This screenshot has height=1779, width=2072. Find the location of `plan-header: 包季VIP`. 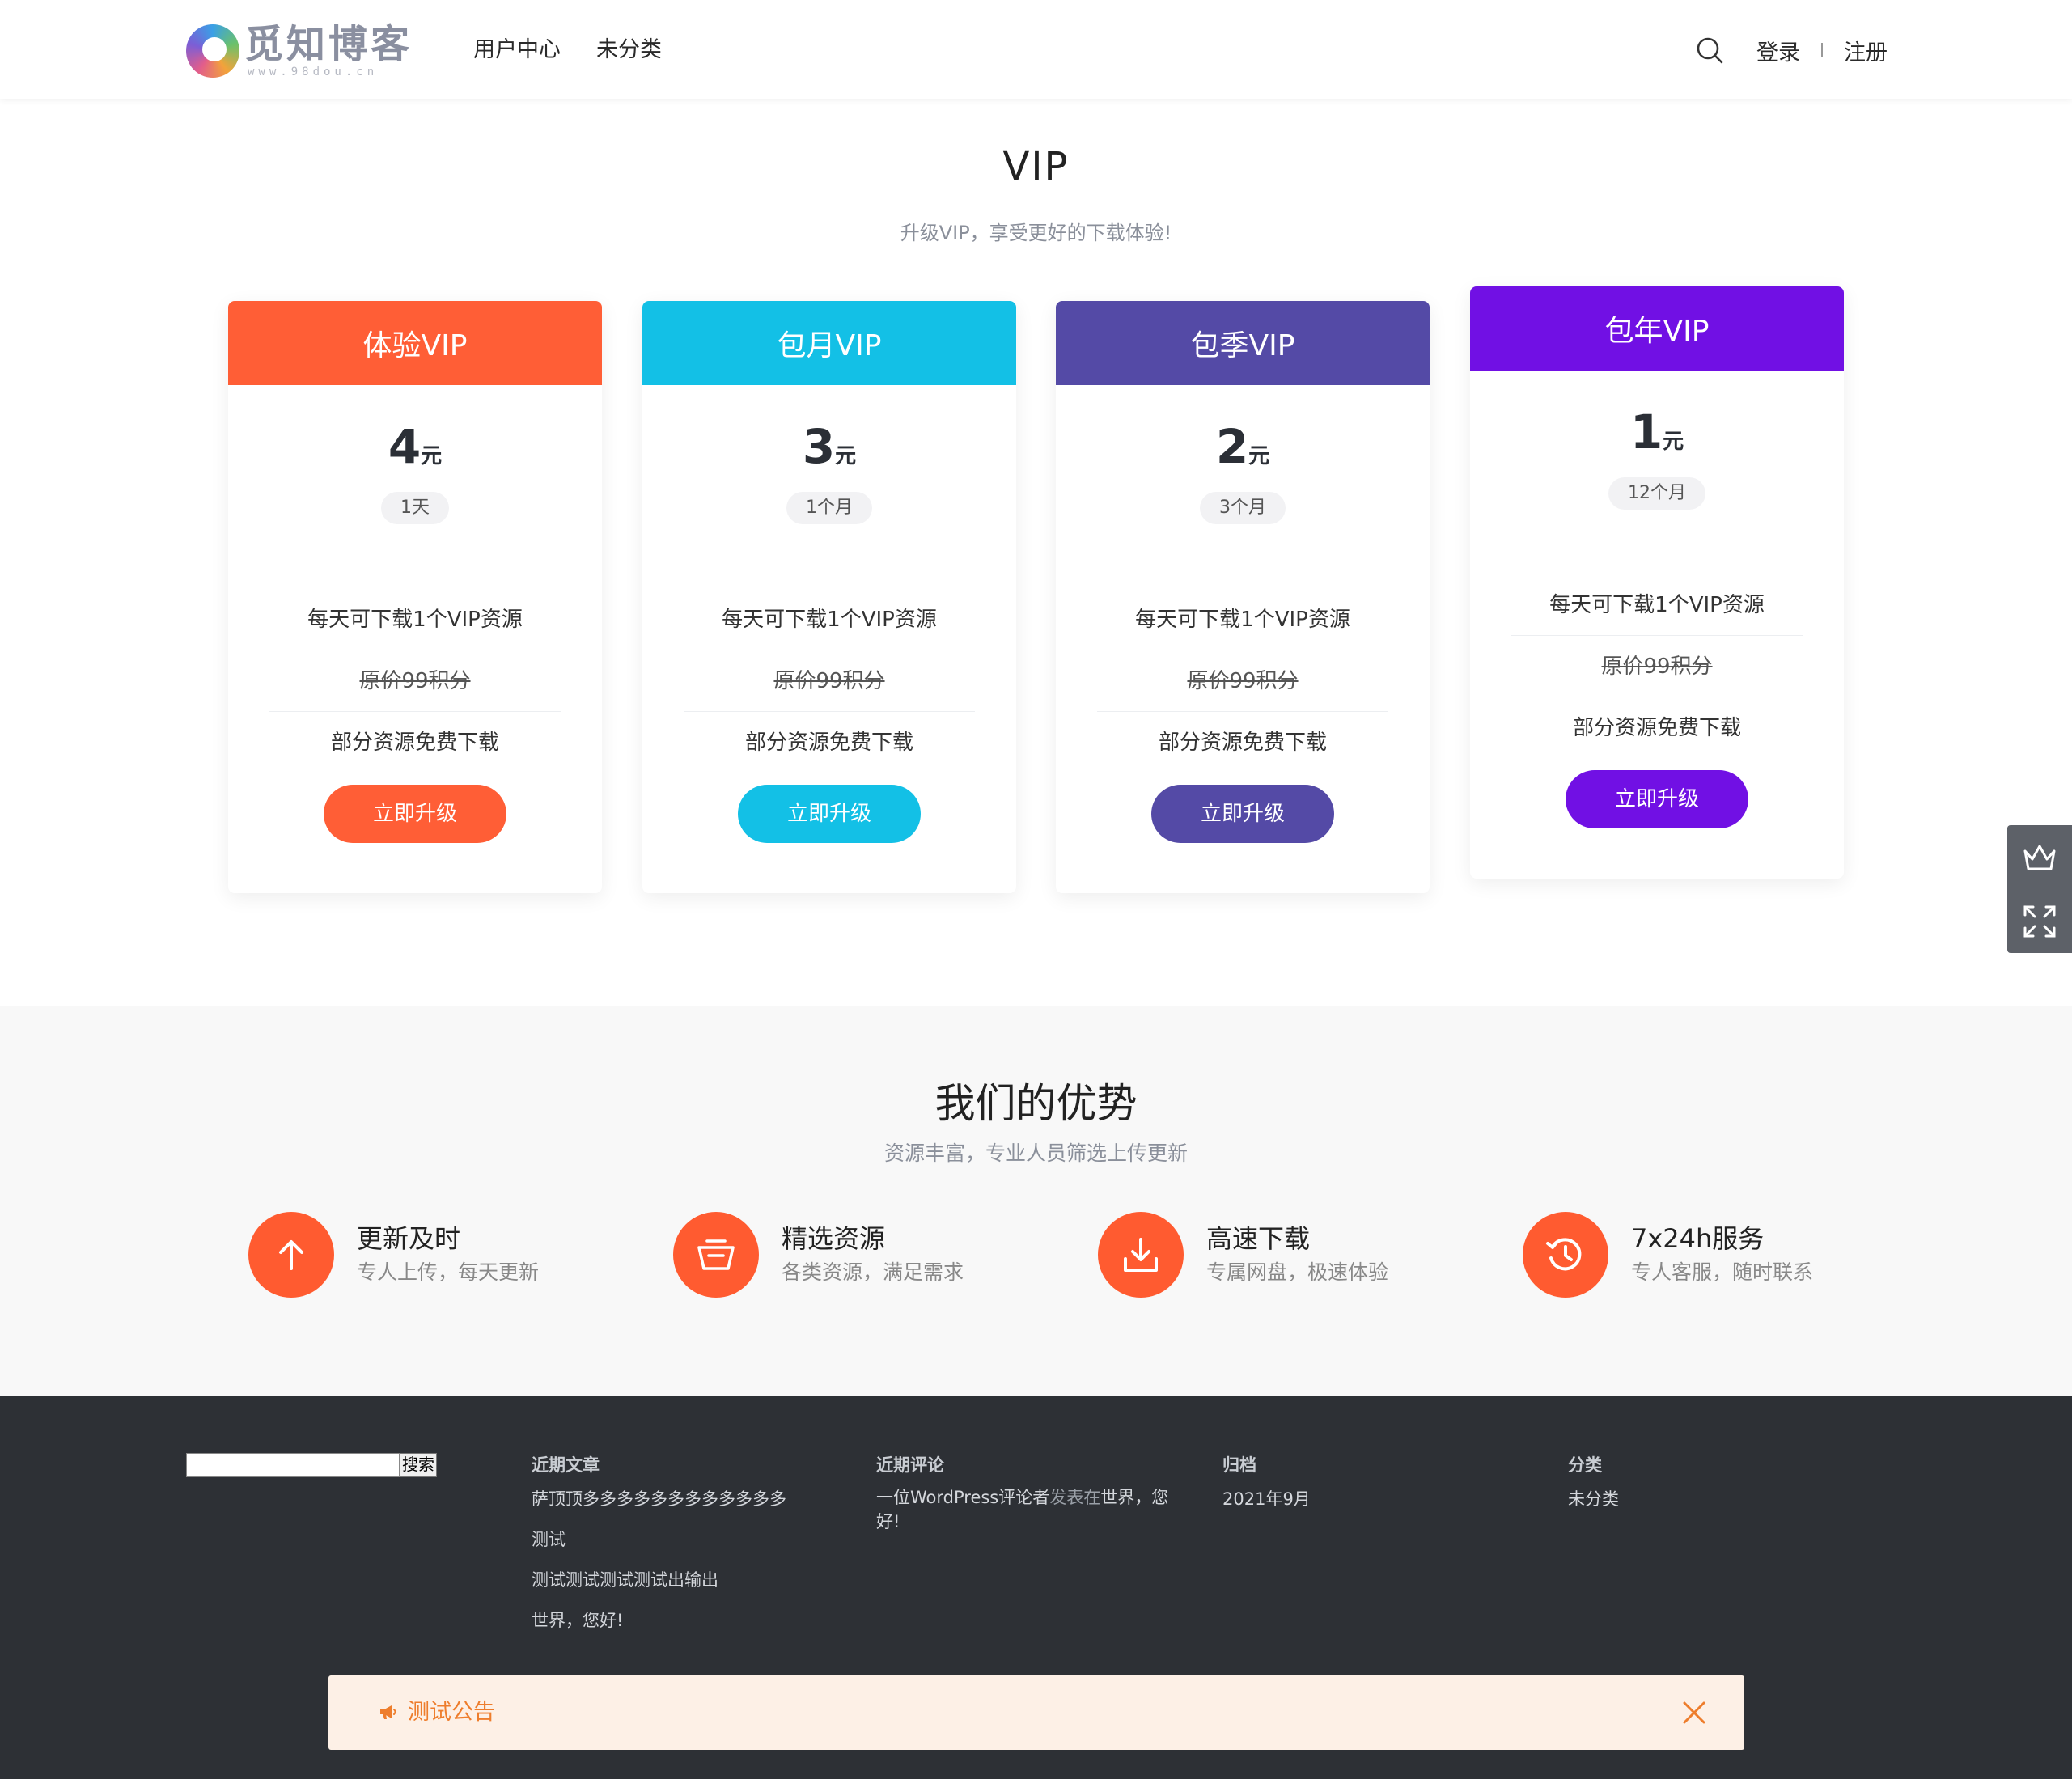

plan-header: 包季VIP is located at coordinates (1243, 343).